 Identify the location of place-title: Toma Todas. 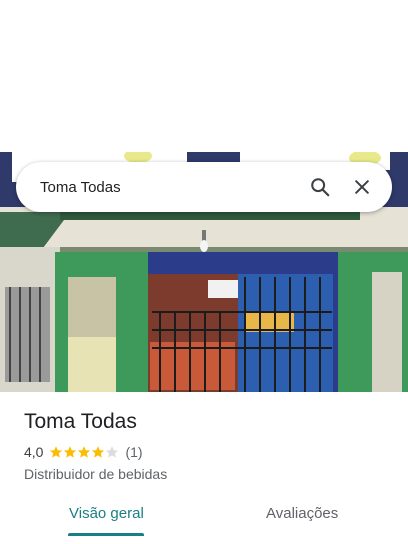
(80, 421).